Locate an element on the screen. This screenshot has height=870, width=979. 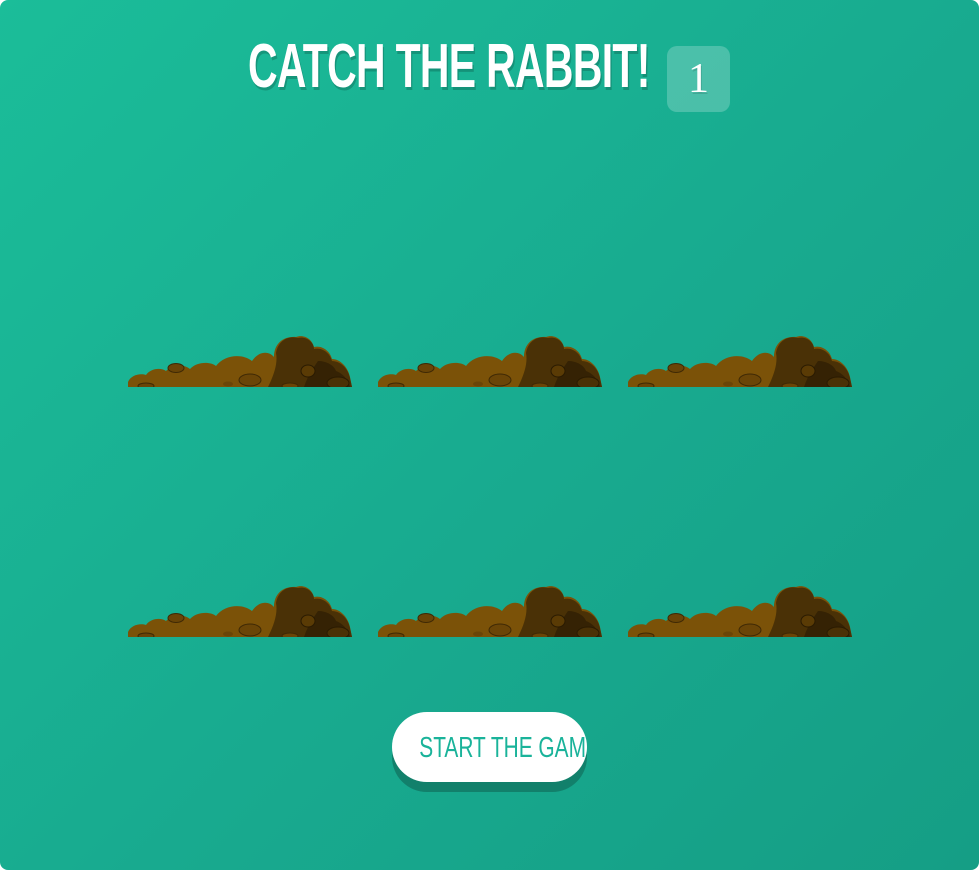
start-game-label: START THE GAME is located at coordinates (503, 748).